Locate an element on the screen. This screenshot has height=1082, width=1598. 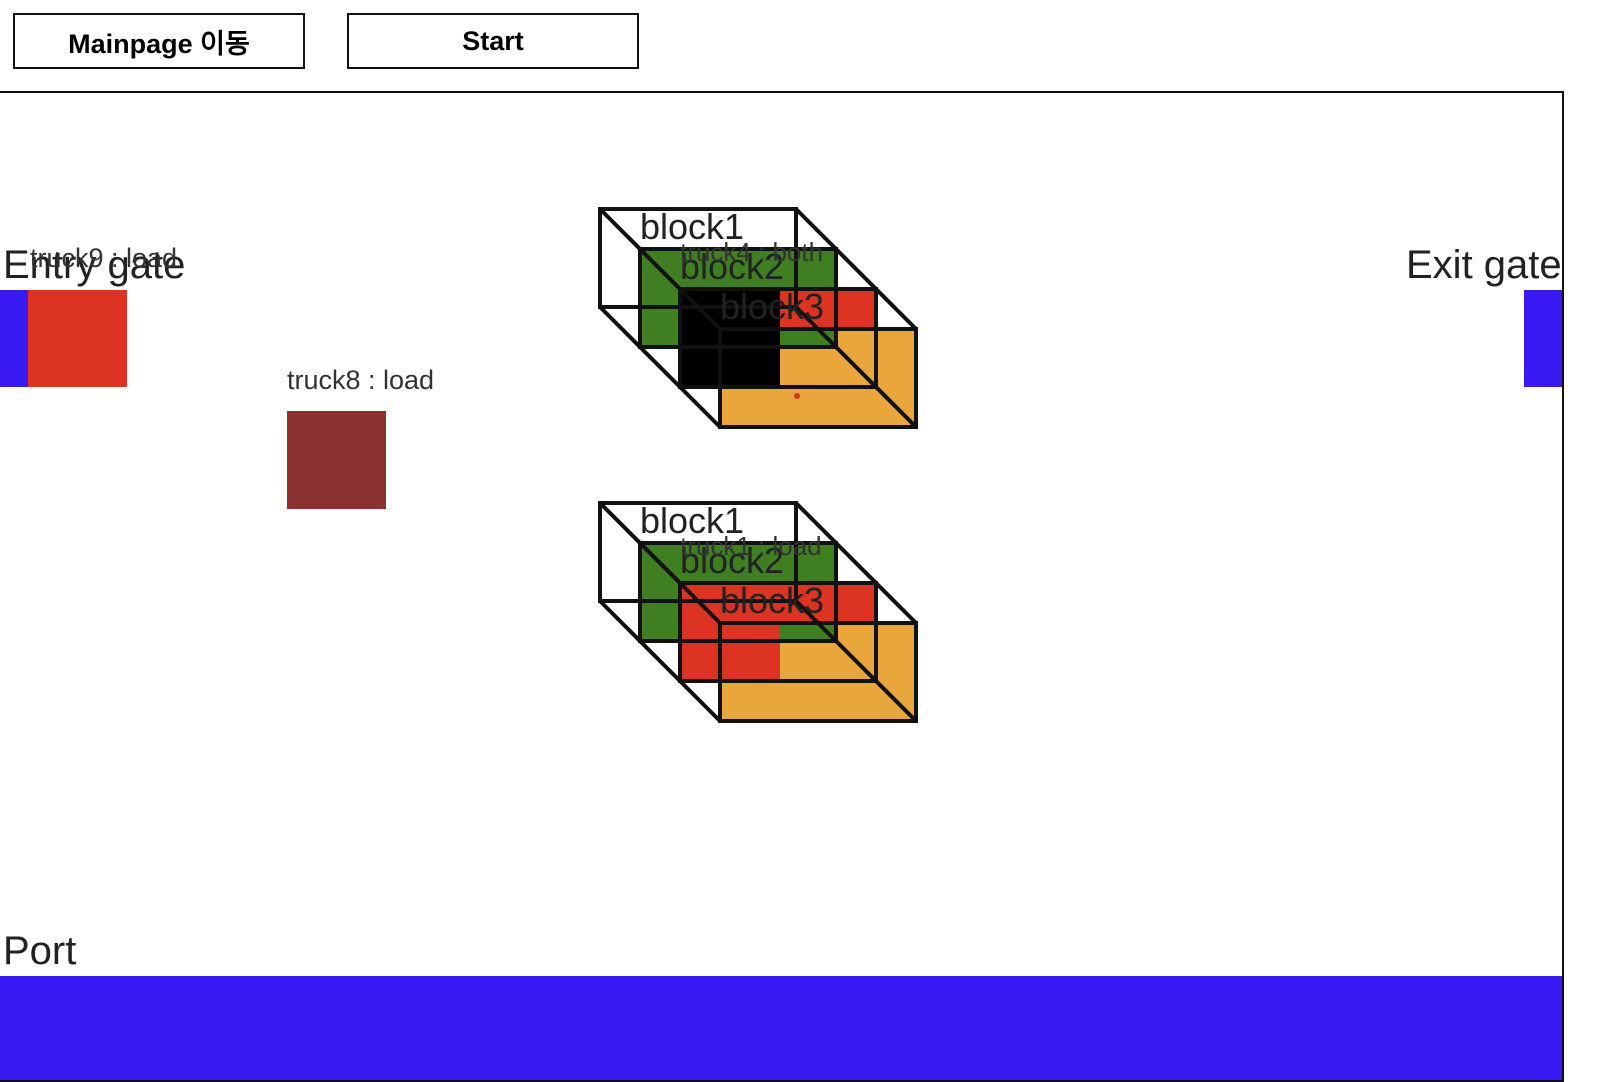
truck8-label: truck8 : load is located at coordinates (361, 380).